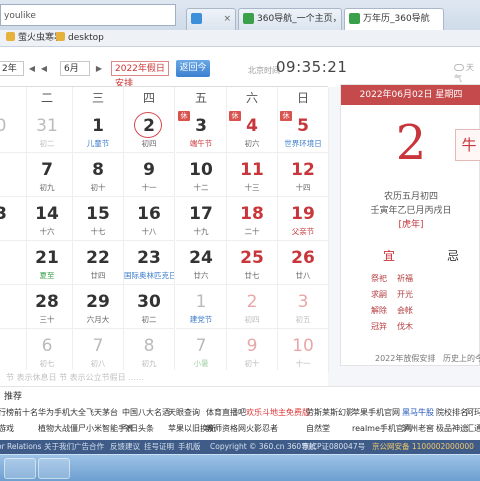 The width and height of the screenshot is (480, 481). Describe the element at coordinates (98, 258) in the screenshot. I see `day-number: 22` at that location.